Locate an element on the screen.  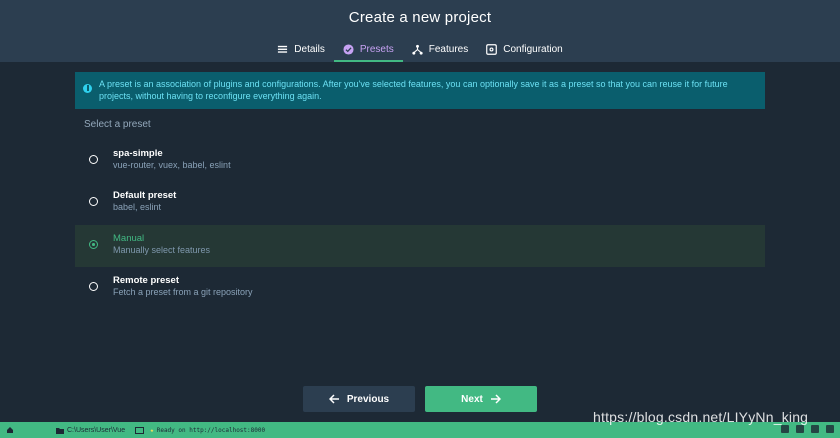
arrow-right-icon is located at coordinates (495, 399).